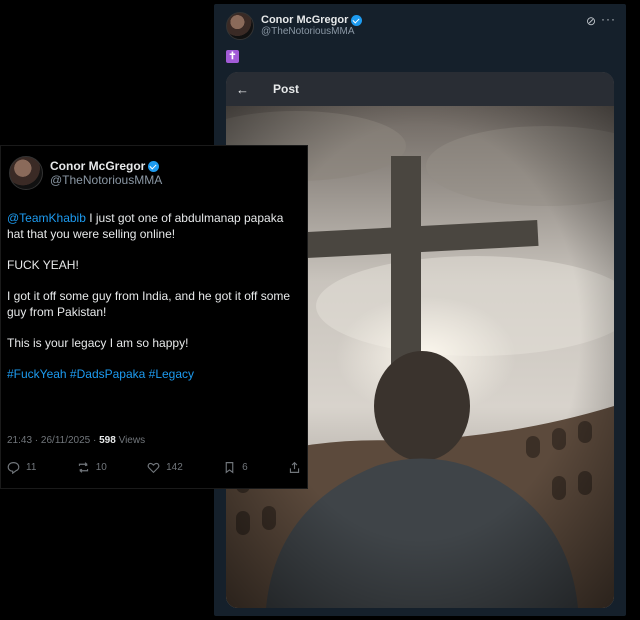  What do you see at coordinates (43, 265) in the screenshot?
I see `tweet-paragraph: FUCK YEAH!` at bounding box center [43, 265].